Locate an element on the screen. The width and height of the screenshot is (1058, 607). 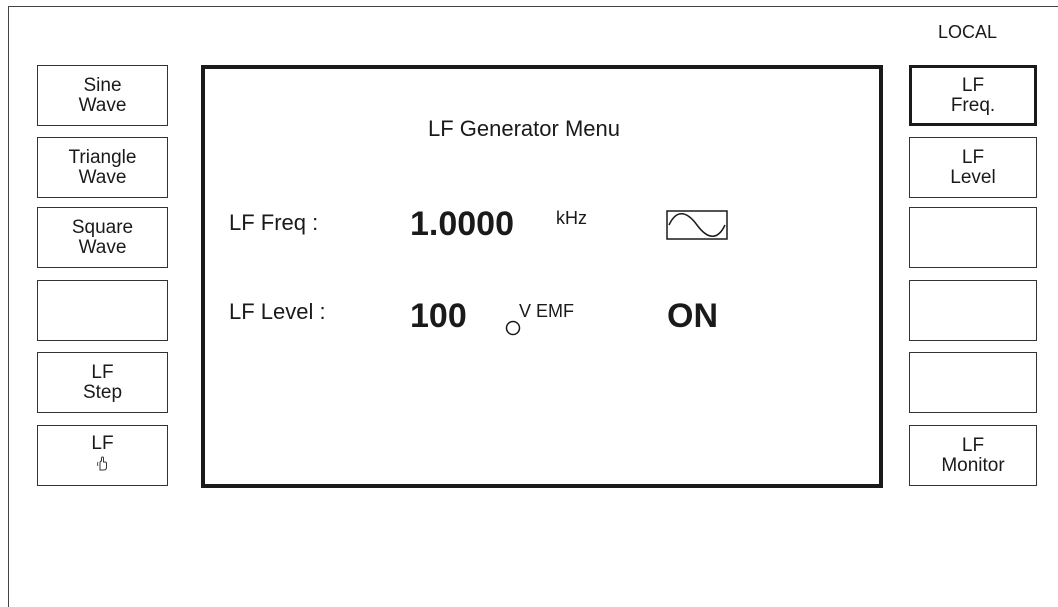
lf-level-unit: V EMF is located at coordinates (547, 311).